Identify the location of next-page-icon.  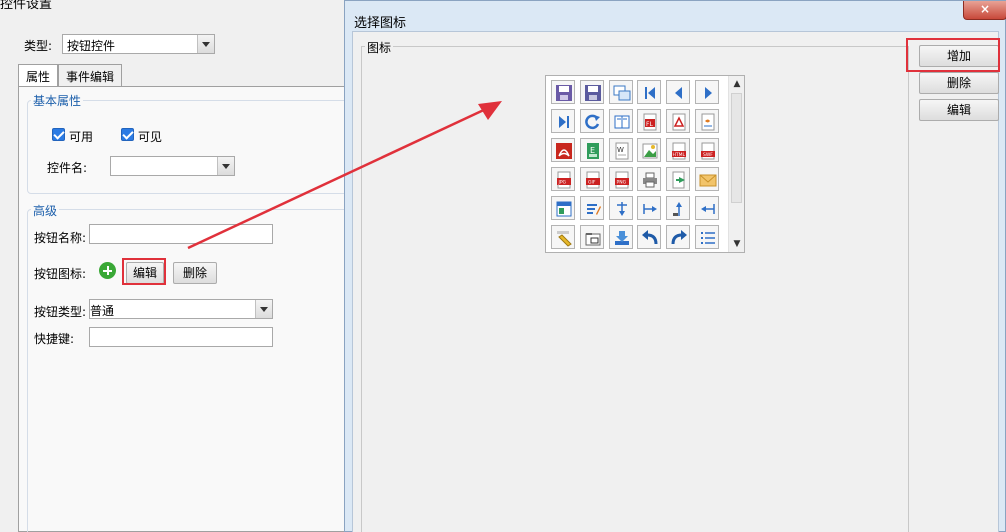
(707, 92).